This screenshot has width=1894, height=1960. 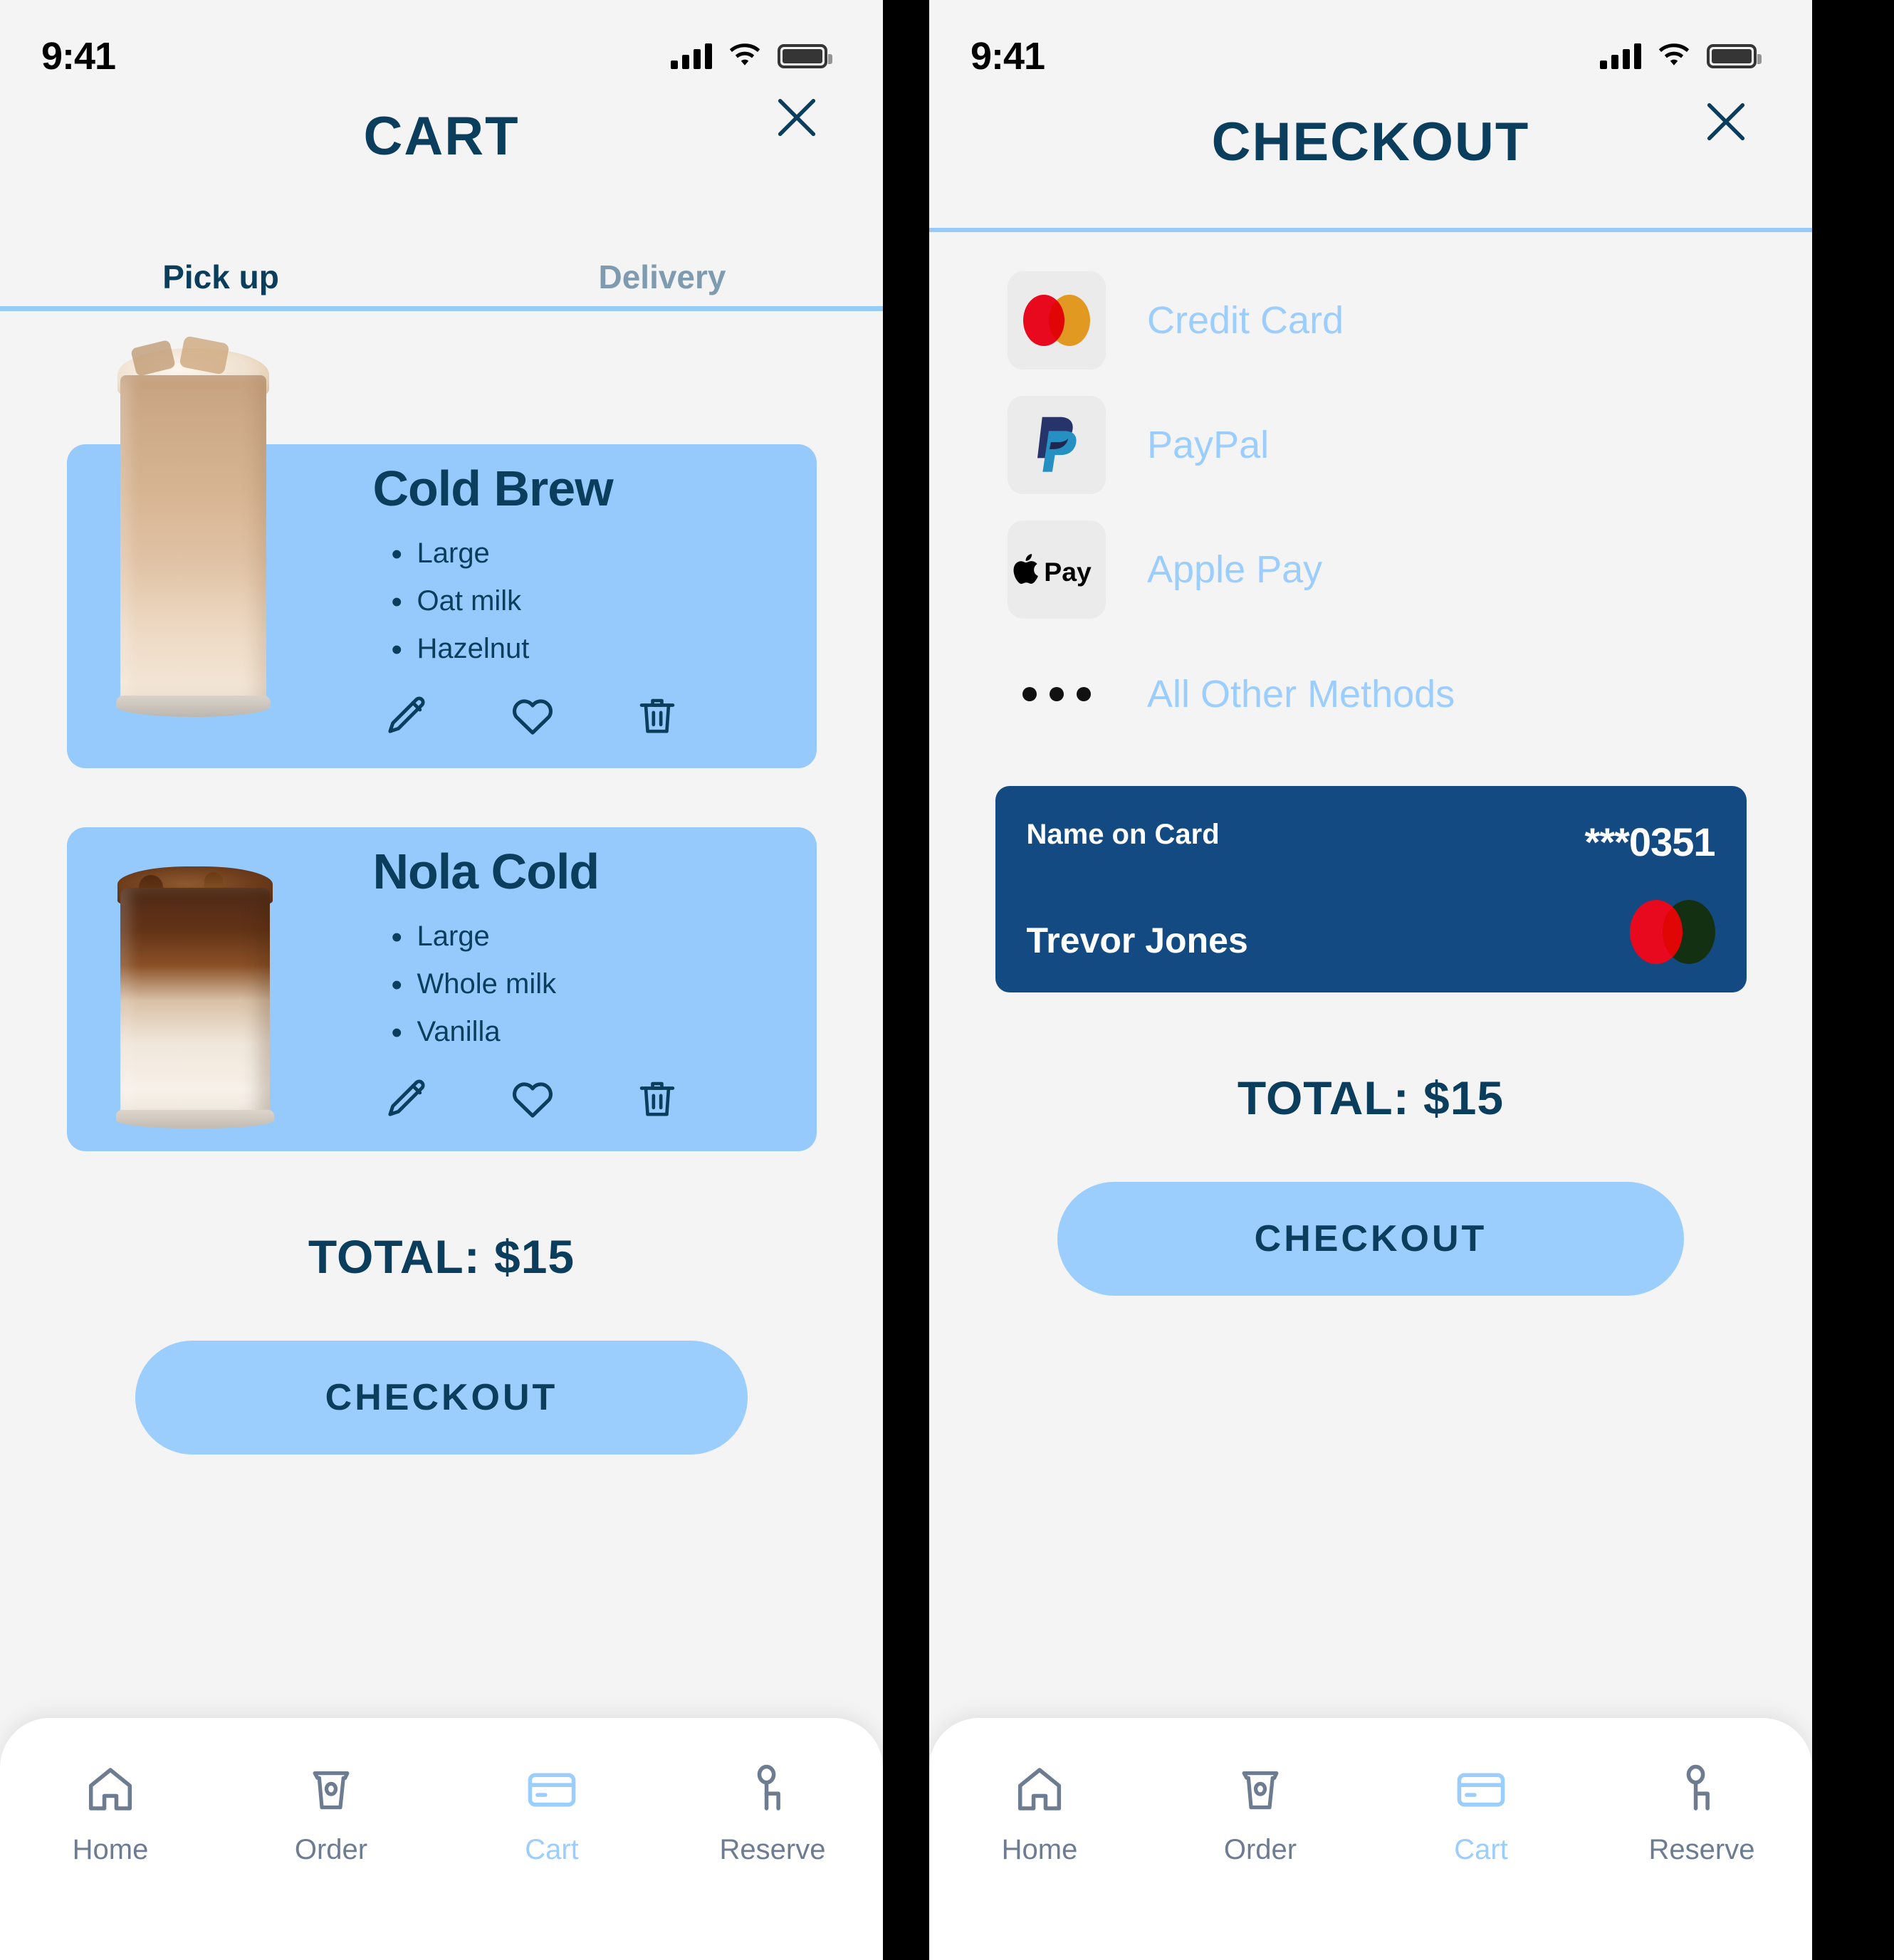 I want to click on ellipsis-icon, so click(x=1057, y=694).